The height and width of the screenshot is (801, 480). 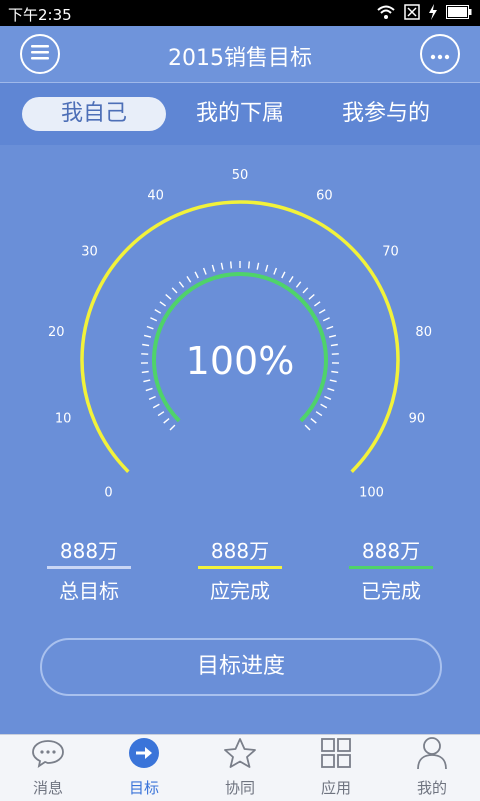 What do you see at coordinates (390, 252) in the screenshot?
I see `gauge-scale-label: 70` at bounding box center [390, 252].